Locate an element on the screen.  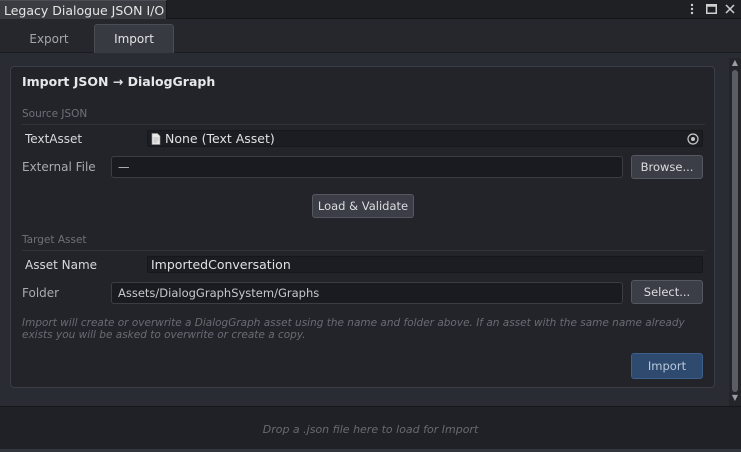
section-label-target: Target Asset is located at coordinates (54, 240).